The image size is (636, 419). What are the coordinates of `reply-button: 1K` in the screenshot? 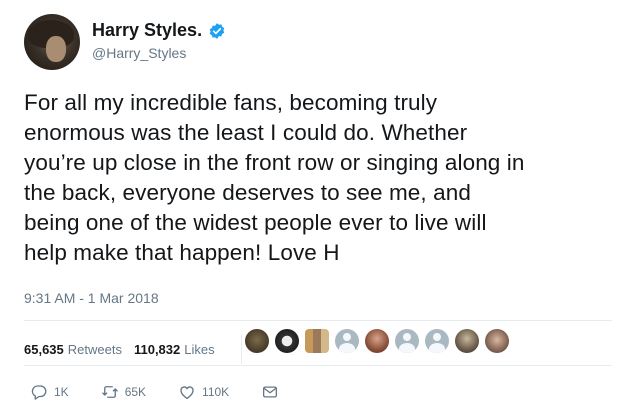 It's located at (49, 392).